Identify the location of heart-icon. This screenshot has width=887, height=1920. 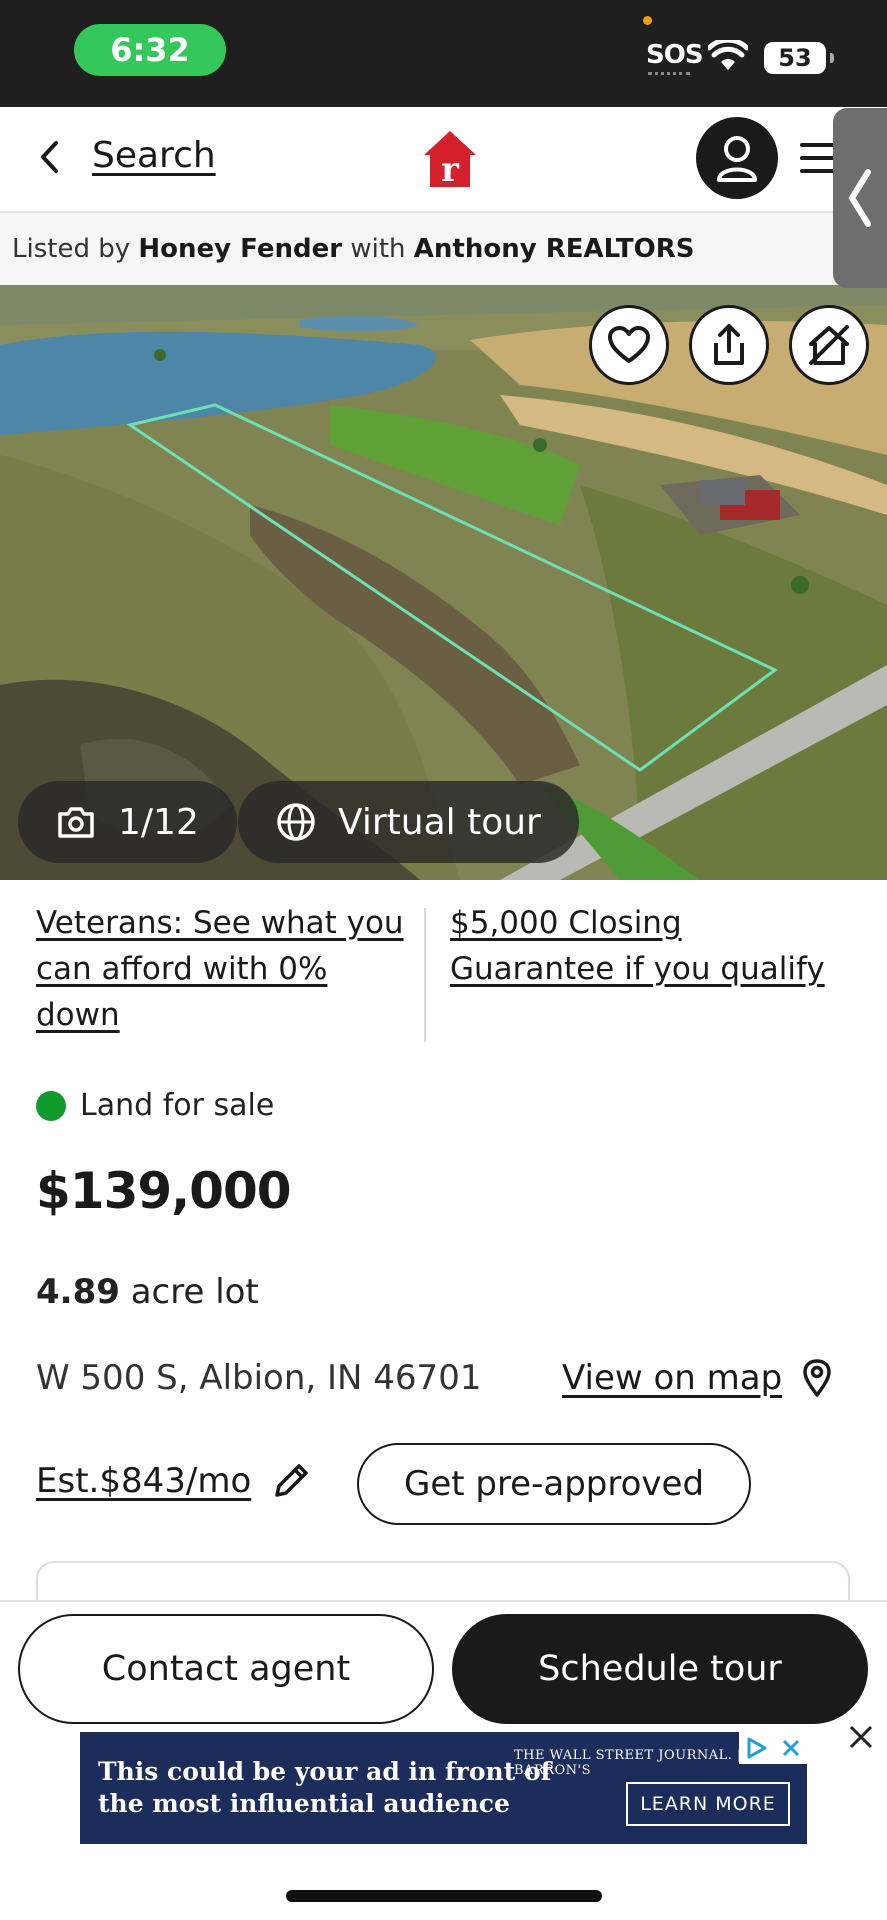
(629, 344).